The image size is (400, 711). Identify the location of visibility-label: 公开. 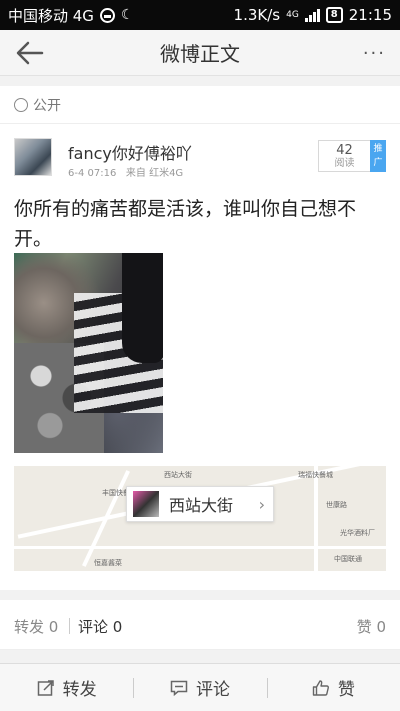
(47, 105).